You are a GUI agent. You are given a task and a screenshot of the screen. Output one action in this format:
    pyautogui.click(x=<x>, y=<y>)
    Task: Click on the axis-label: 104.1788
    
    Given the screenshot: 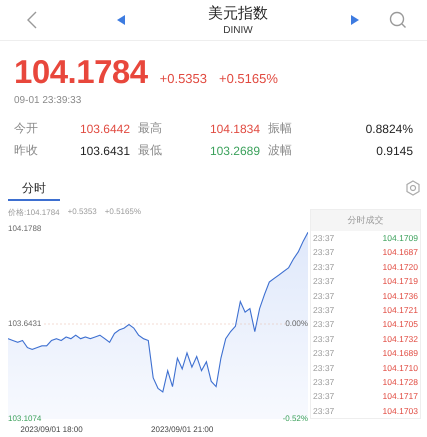 What is the action you would take?
    pyautogui.click(x=25, y=229)
    